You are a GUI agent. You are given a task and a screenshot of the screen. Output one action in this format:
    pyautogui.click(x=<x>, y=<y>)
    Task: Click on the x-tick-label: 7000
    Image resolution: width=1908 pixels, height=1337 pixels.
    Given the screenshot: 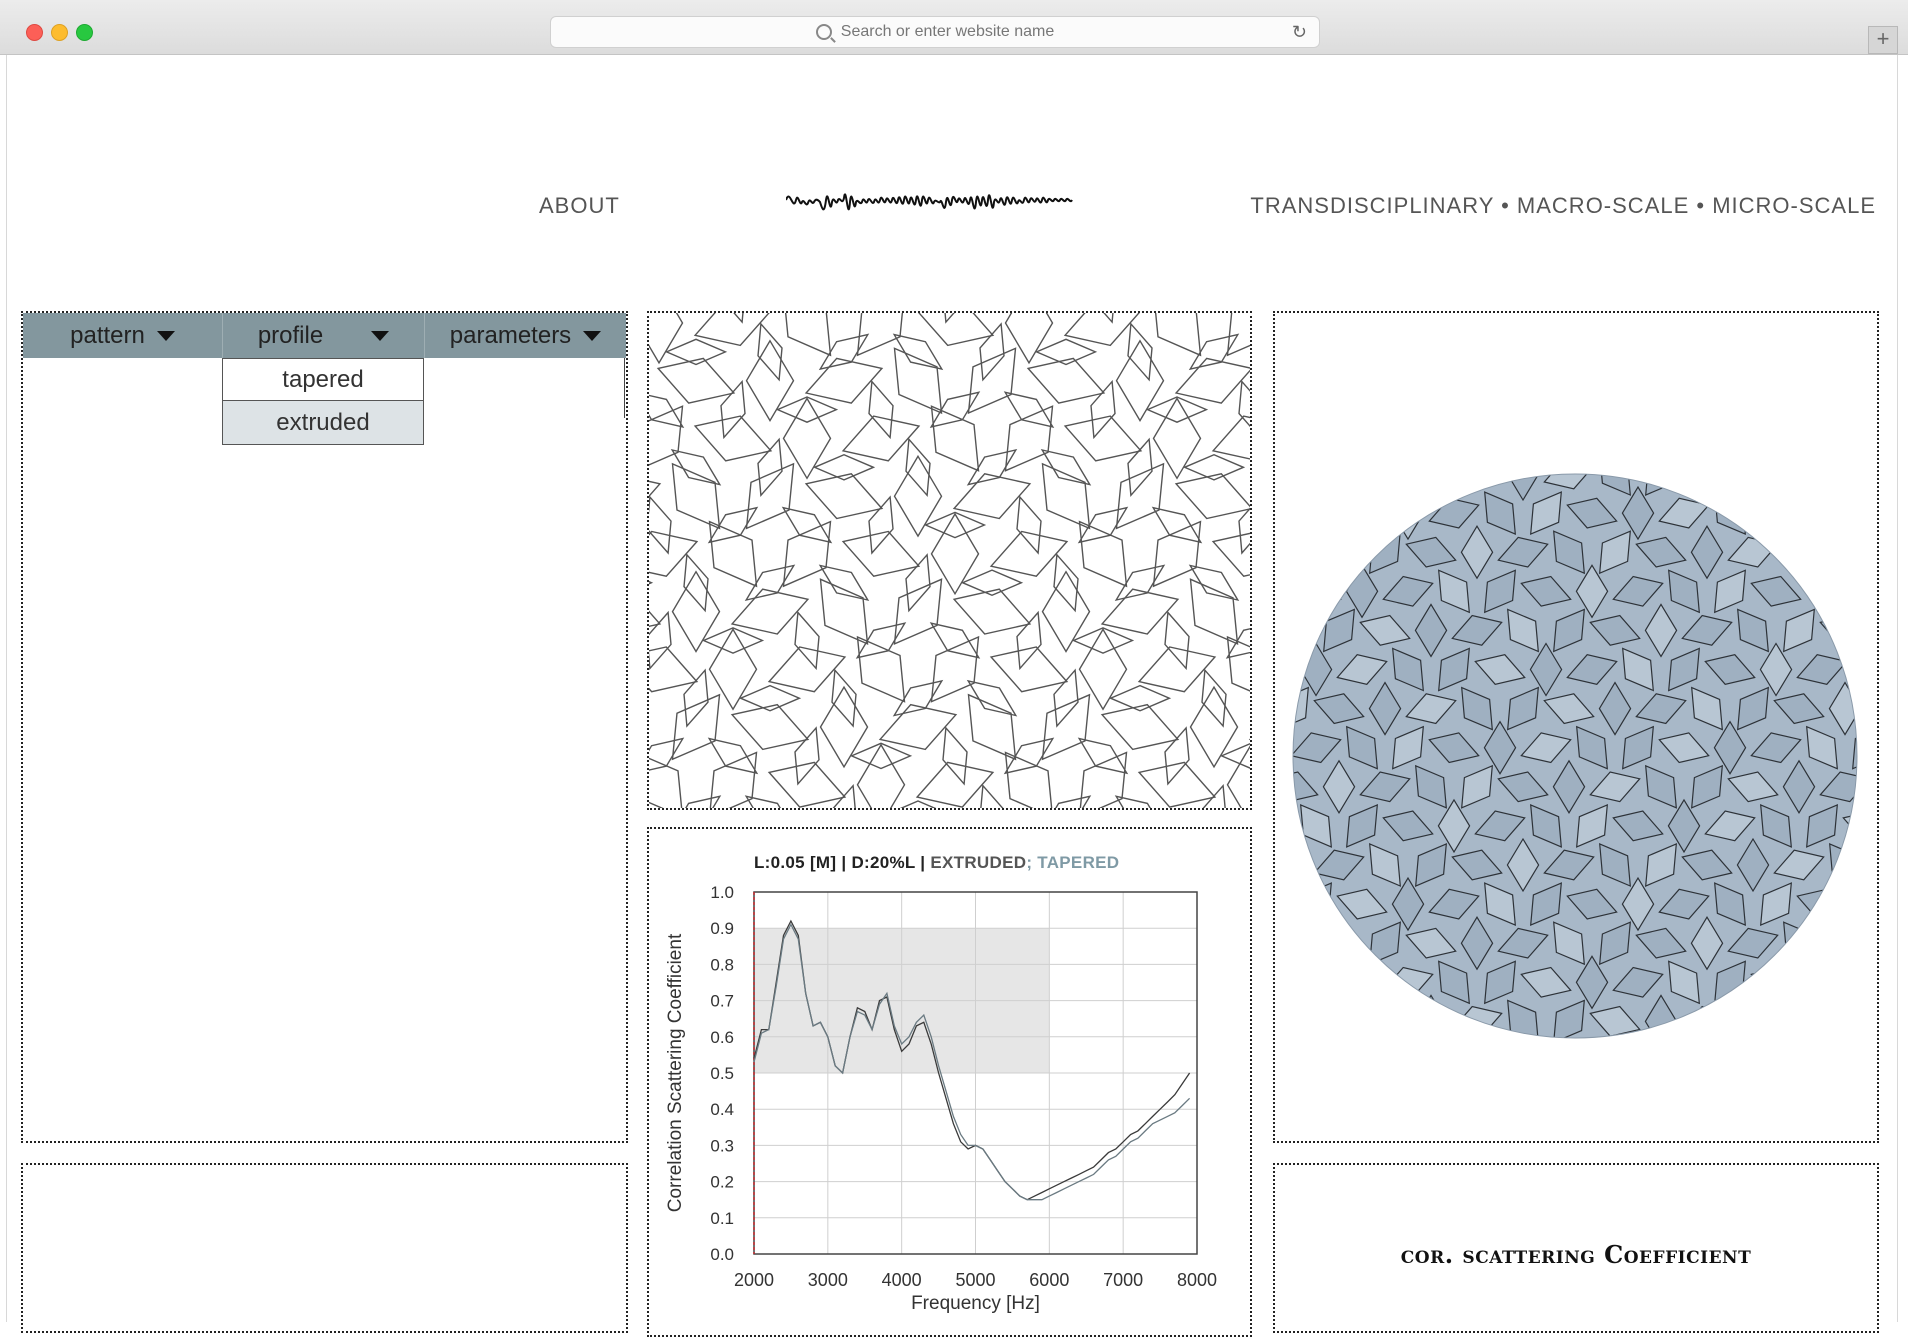 What is the action you would take?
    pyautogui.click(x=1123, y=1280)
    